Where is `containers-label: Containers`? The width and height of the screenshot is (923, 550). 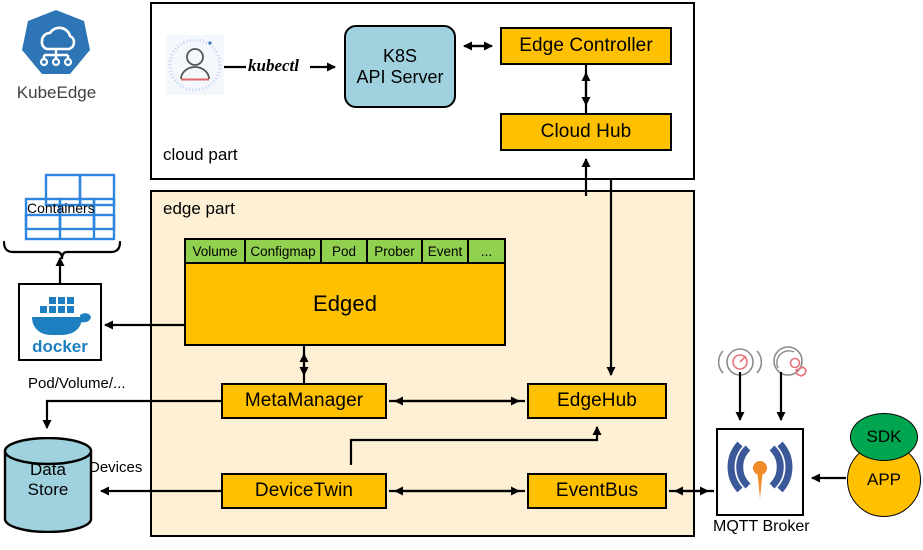 containers-label: Containers is located at coordinates (61, 208).